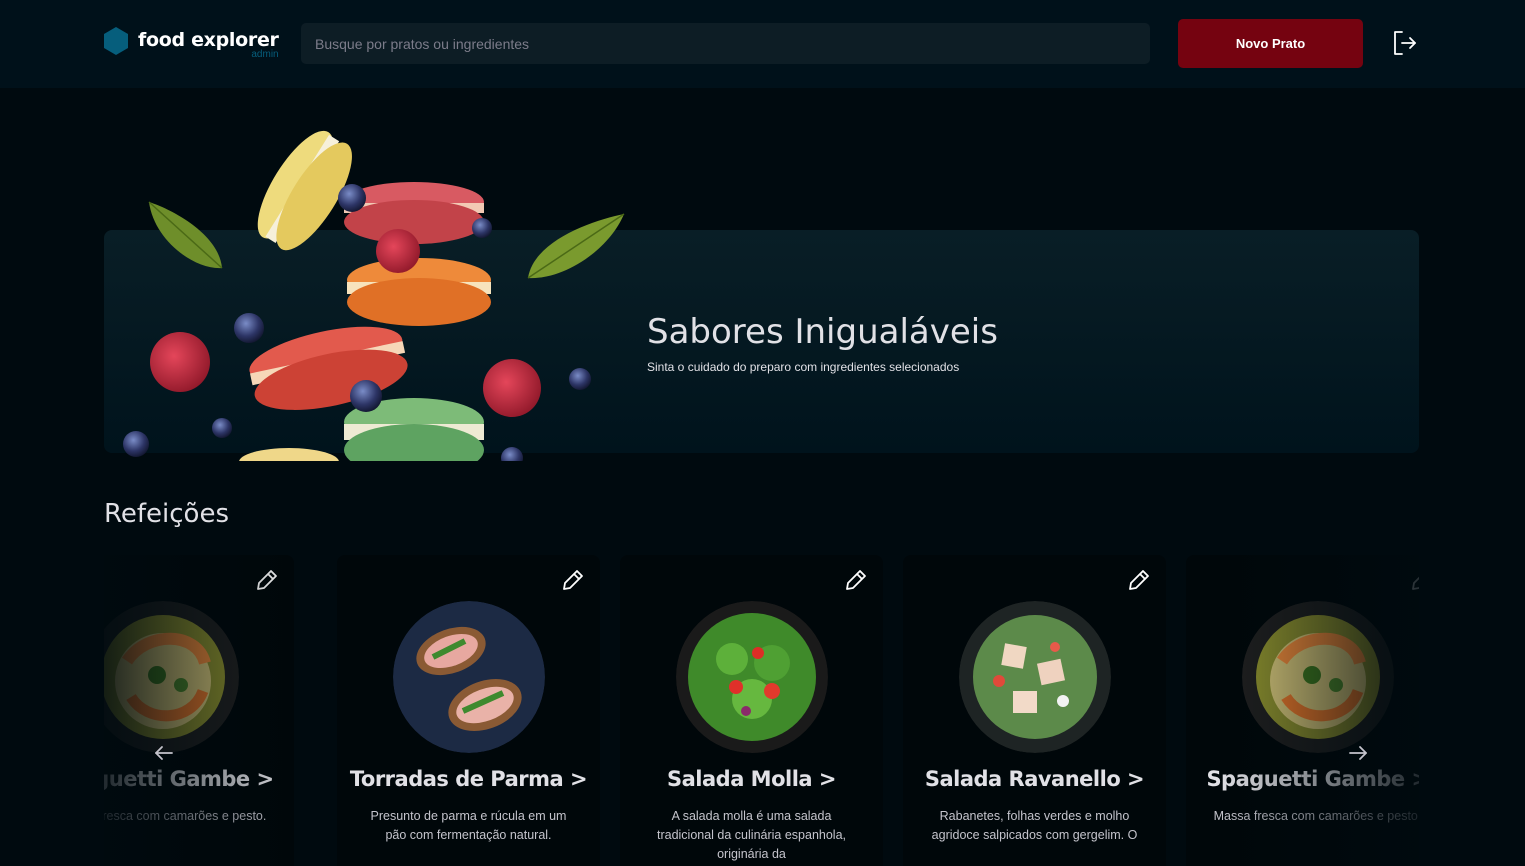  I want to click on search-input, so click(725, 43).